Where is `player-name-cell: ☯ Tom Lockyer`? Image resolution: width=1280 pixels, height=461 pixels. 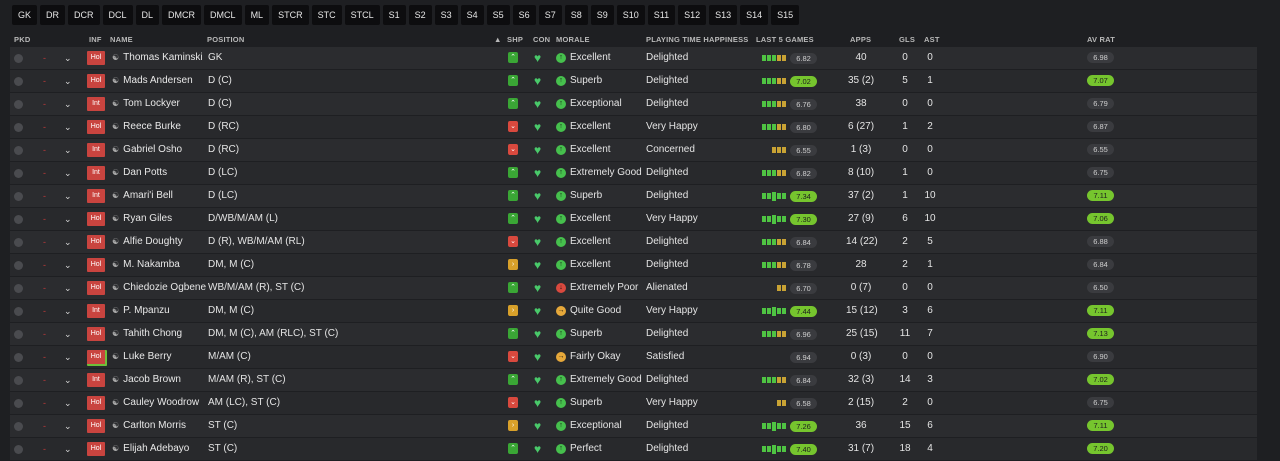
player-name-cell: ☯ Tom Lockyer is located at coordinates (146, 104).